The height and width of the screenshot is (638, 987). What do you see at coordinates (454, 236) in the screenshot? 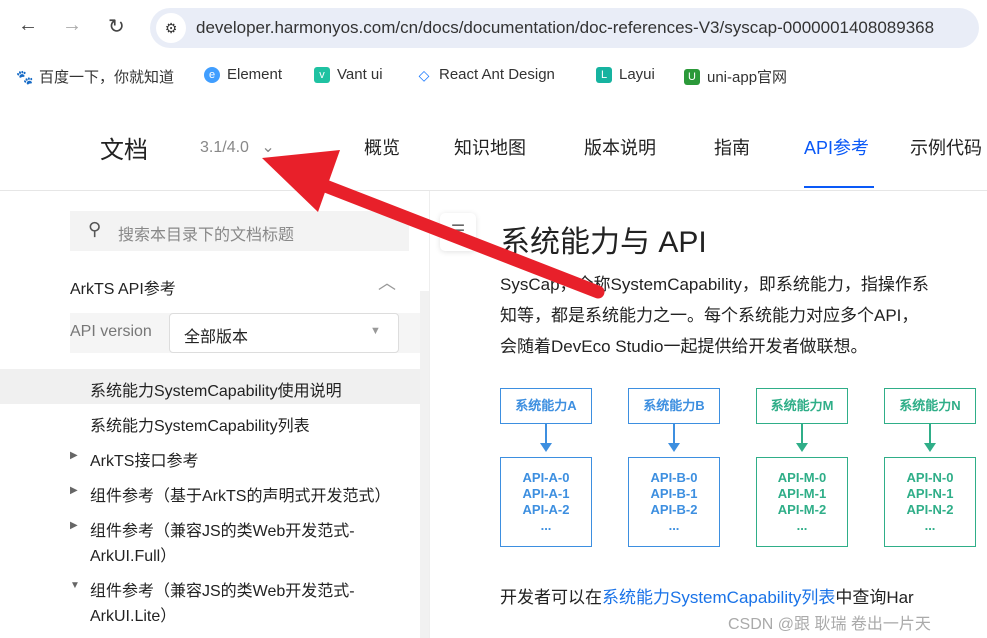
I see `arrow-shaft` at bounding box center [454, 236].